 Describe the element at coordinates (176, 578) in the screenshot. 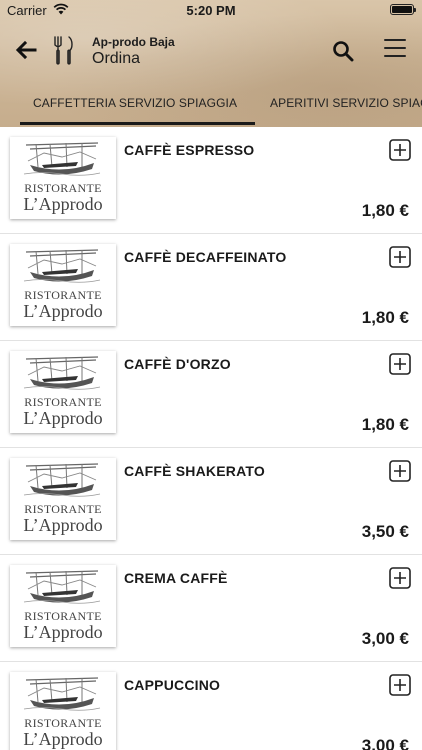

I see `item-name: CREMA CAFFÈ` at that location.